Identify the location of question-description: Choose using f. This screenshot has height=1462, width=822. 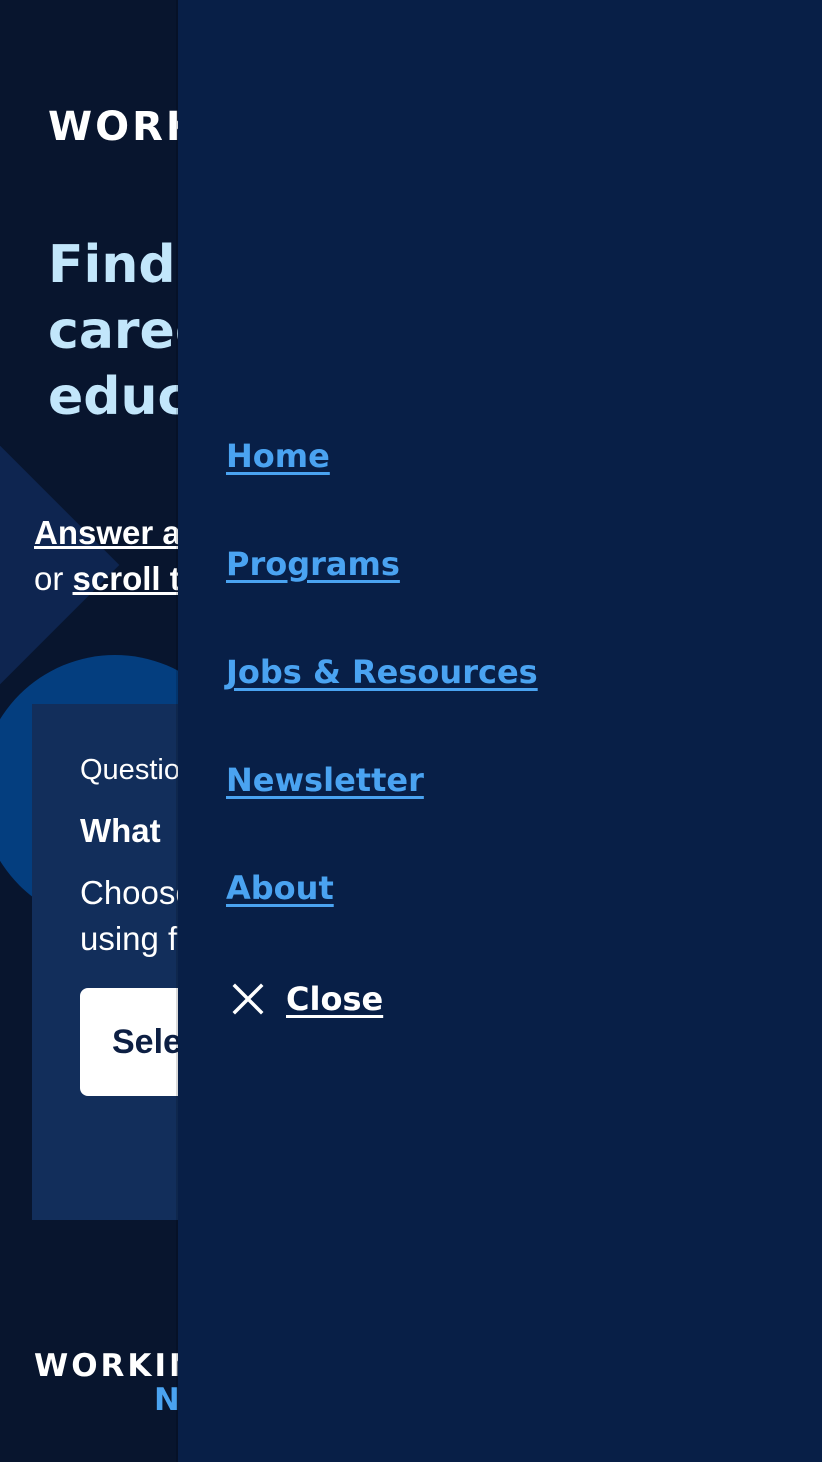
(137, 916).